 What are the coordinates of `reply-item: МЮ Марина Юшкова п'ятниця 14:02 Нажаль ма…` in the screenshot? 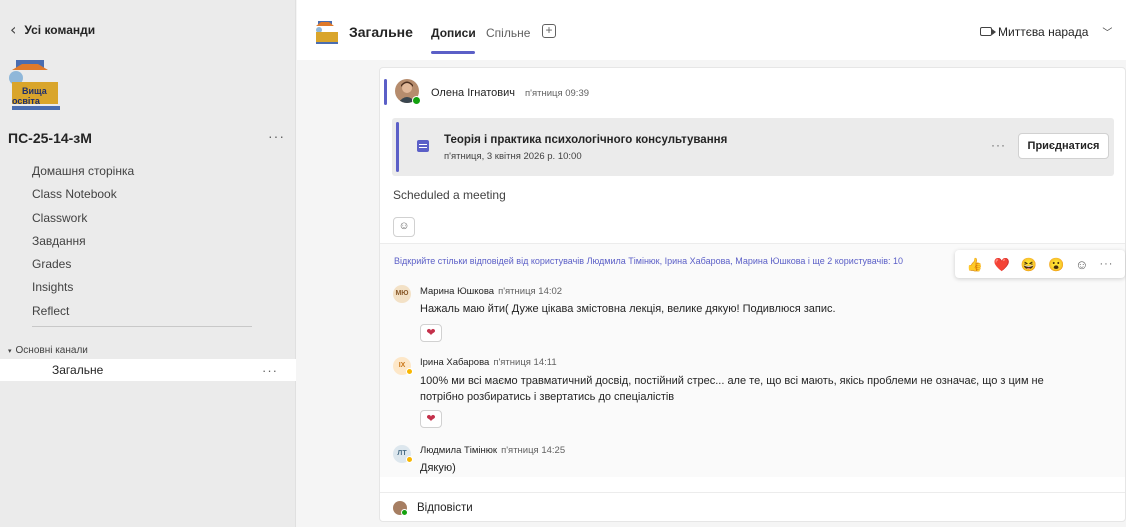 It's located at (752, 313).